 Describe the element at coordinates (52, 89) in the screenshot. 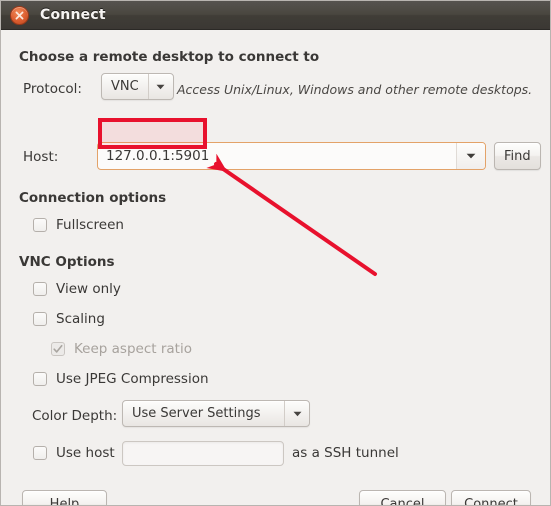

I see `protocol-label: Protocol:` at that location.